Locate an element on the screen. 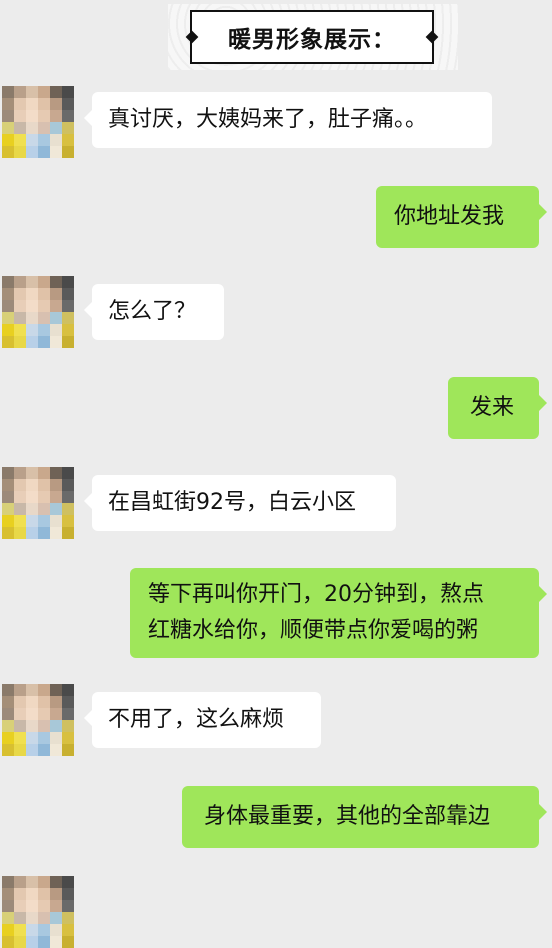 The height and width of the screenshot is (948, 552). message-text: 真讨厌，大姨妈来了，肚子痛。。 is located at coordinates (268, 119).